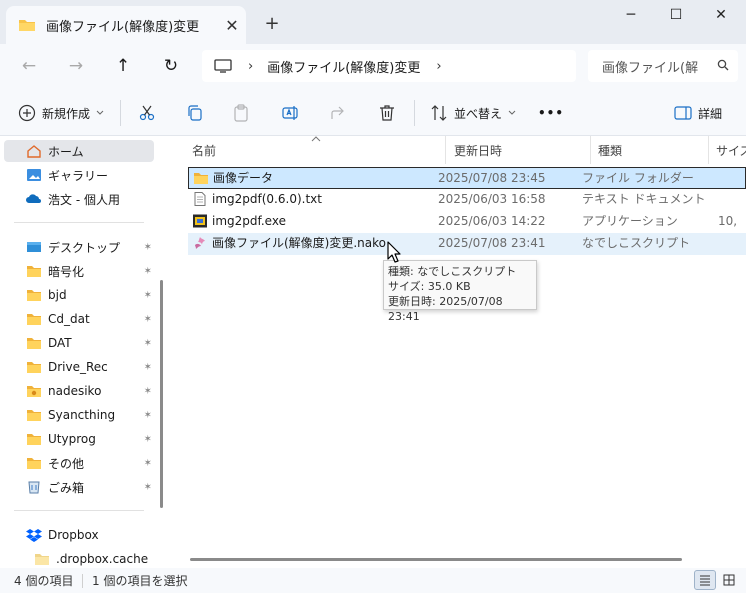 This screenshot has width=746, height=593. Describe the element at coordinates (126, 25) in the screenshot. I see `tab-active: 画像ファイル(解像度)変更 ✕` at that location.